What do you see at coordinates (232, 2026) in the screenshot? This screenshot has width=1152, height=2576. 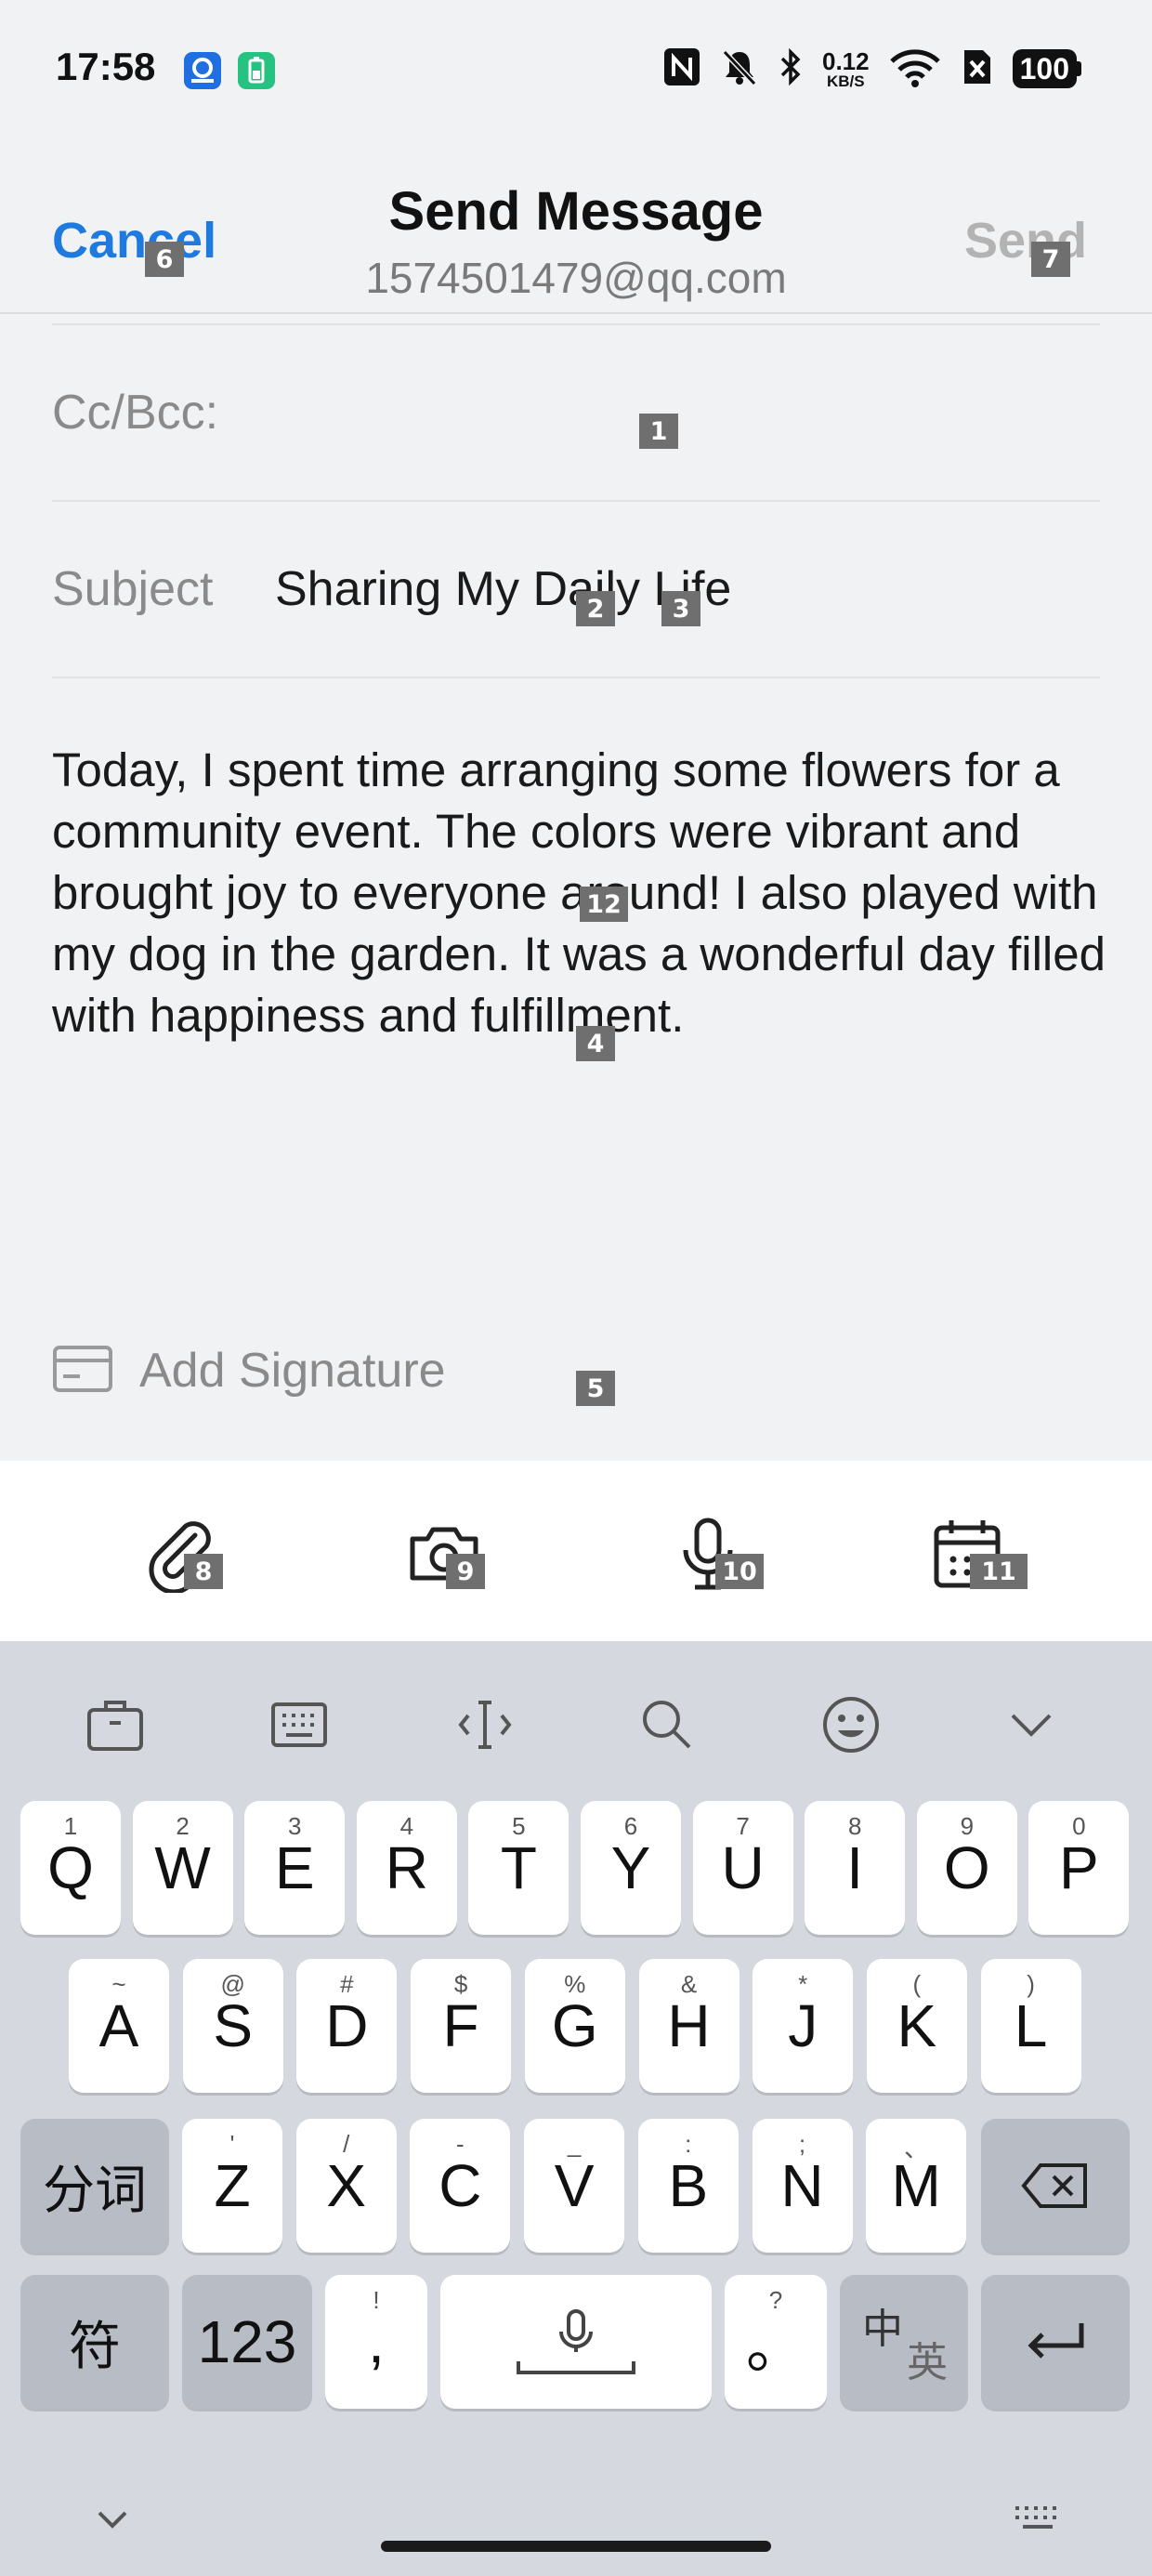 I see `key-s: @ S` at bounding box center [232, 2026].